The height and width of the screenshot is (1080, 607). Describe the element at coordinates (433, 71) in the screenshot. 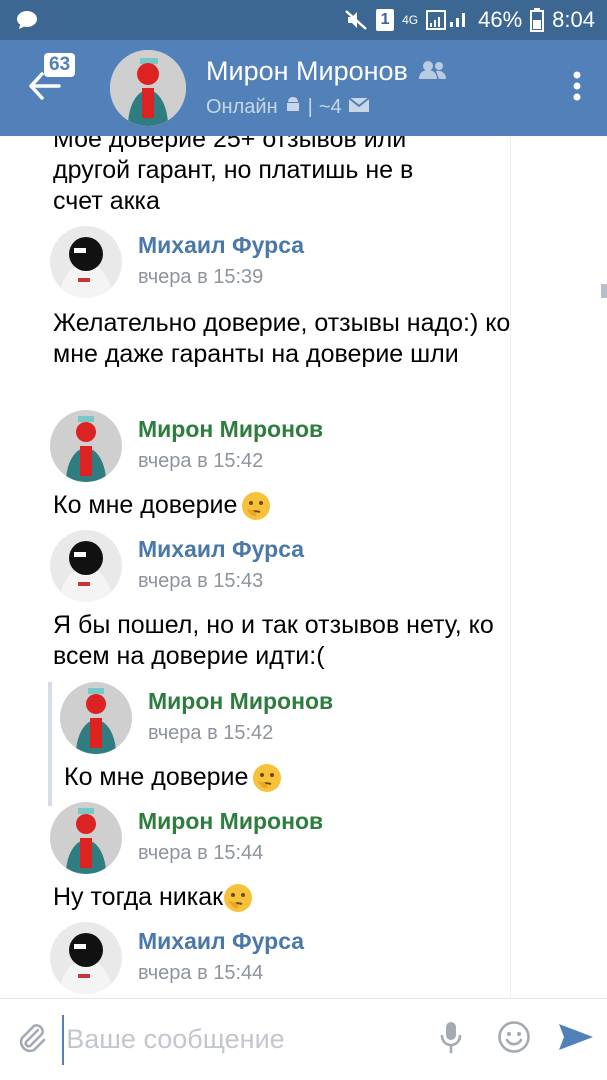

I see `friends-icon` at that location.